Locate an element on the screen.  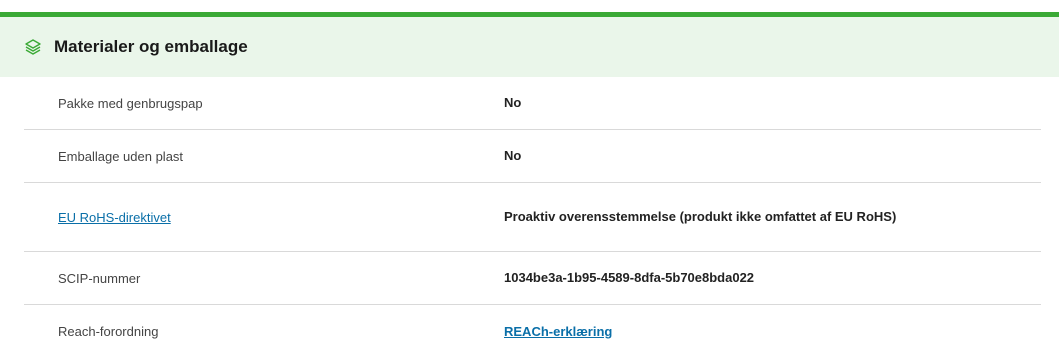
section-title: Materialer og emballage is located at coordinates (151, 46).